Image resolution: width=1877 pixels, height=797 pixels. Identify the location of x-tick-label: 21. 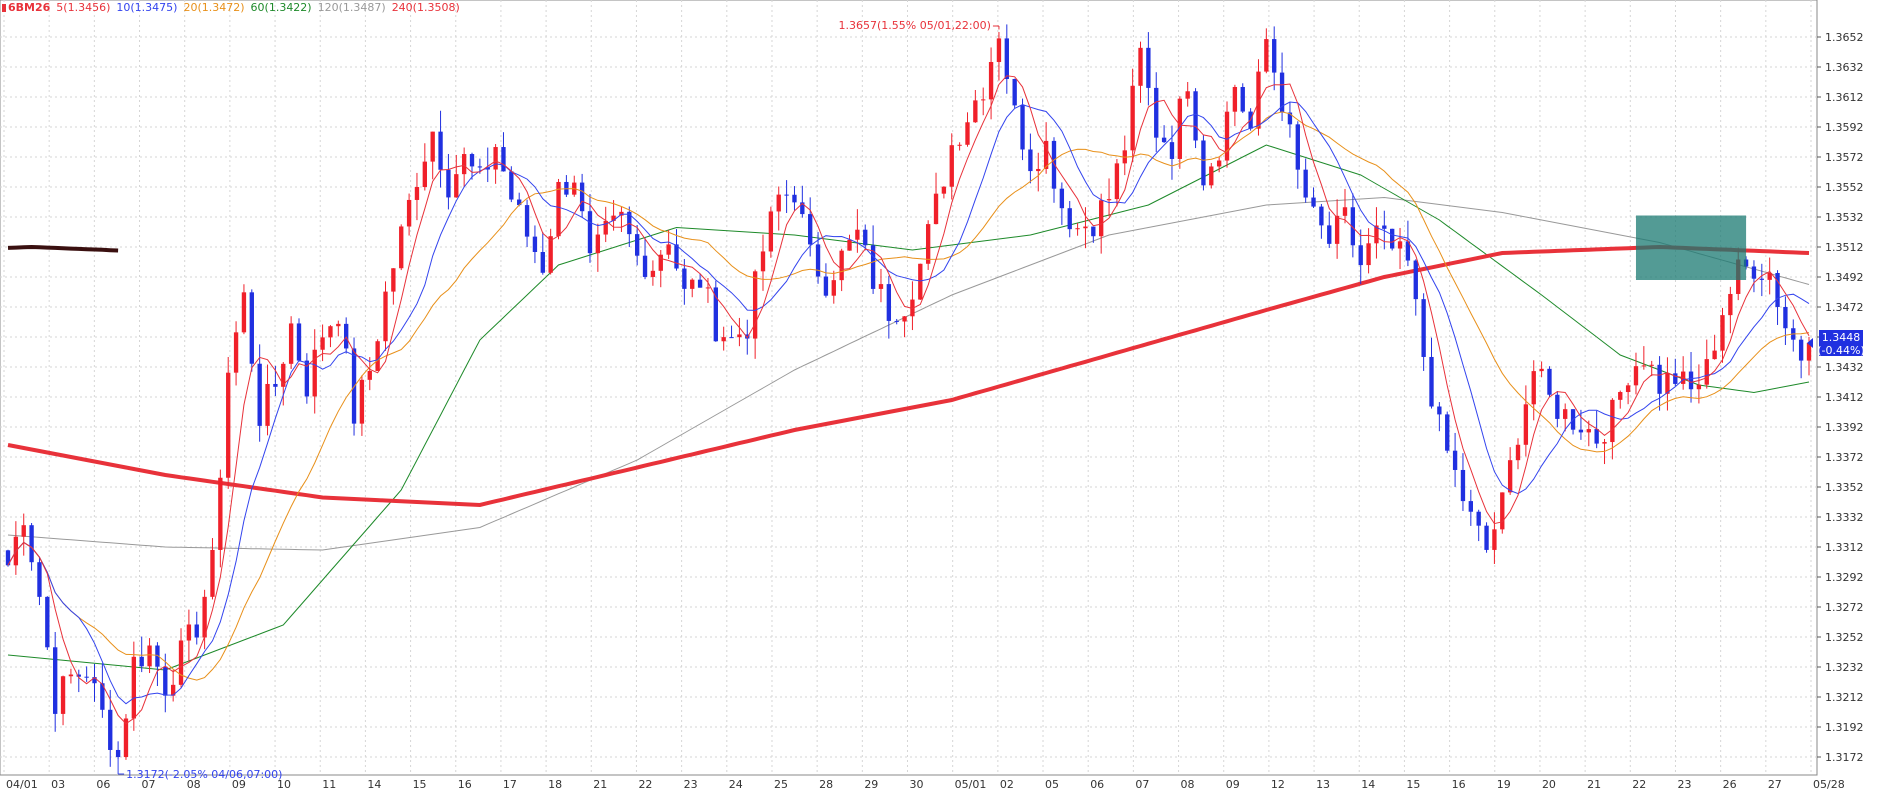
(600, 784).